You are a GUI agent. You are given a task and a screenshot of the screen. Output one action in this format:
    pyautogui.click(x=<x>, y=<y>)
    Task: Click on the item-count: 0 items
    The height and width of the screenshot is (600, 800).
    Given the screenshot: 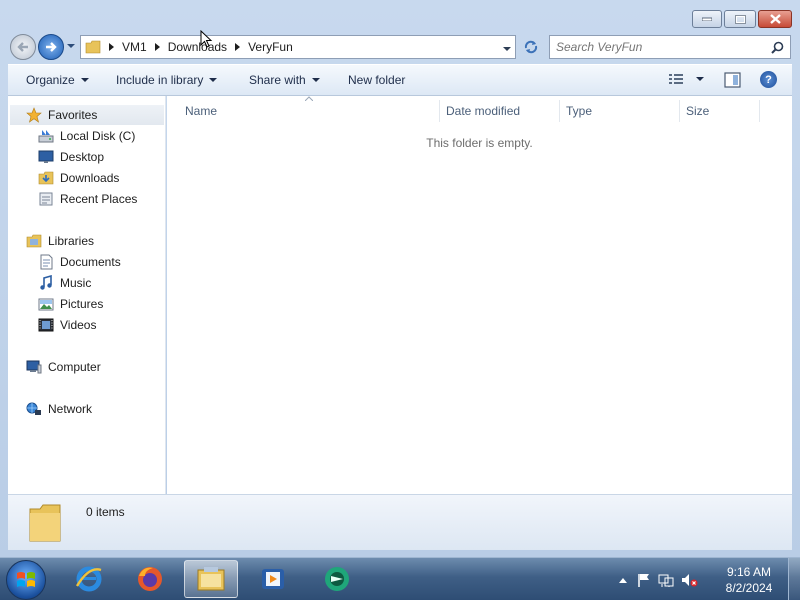 What is the action you would take?
    pyautogui.click(x=105, y=512)
    